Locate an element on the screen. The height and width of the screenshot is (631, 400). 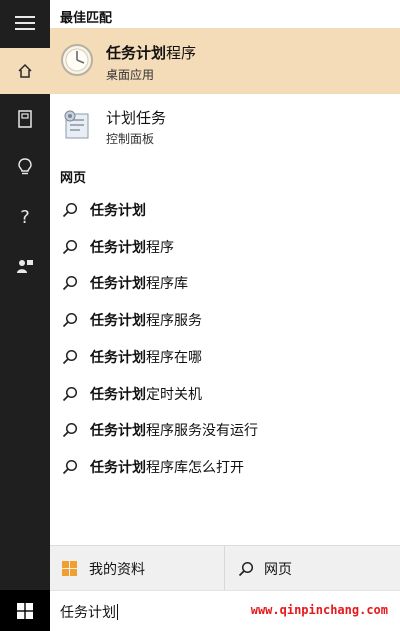
web-result-text: 任务计划 is located at coordinates (118, 210).